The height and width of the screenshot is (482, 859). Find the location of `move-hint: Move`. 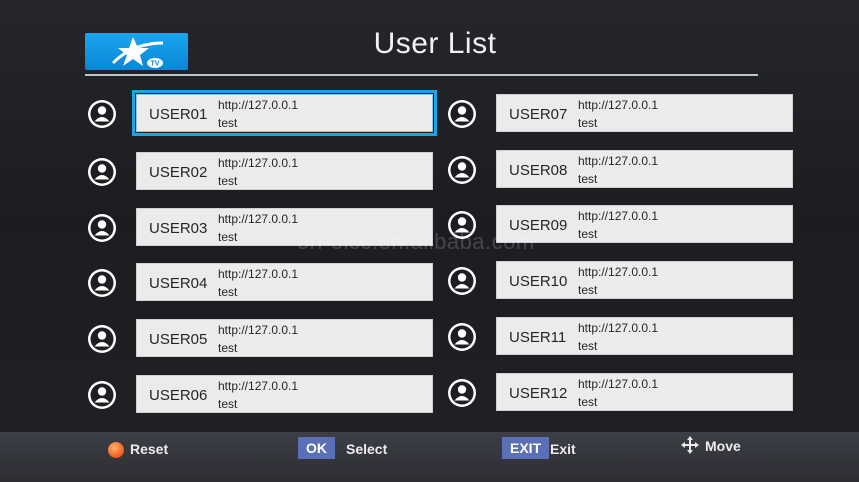

move-hint: Move is located at coordinates (723, 446).